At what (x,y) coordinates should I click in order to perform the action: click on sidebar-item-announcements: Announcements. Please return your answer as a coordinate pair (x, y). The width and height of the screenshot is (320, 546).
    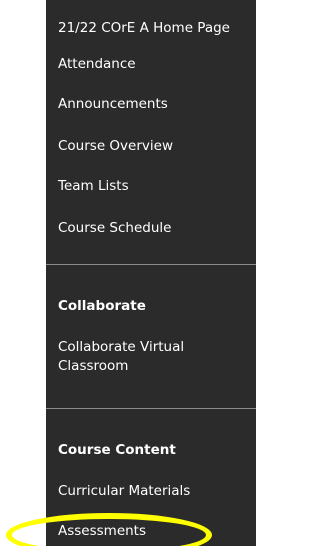
    Looking at the image, I should click on (156, 104).